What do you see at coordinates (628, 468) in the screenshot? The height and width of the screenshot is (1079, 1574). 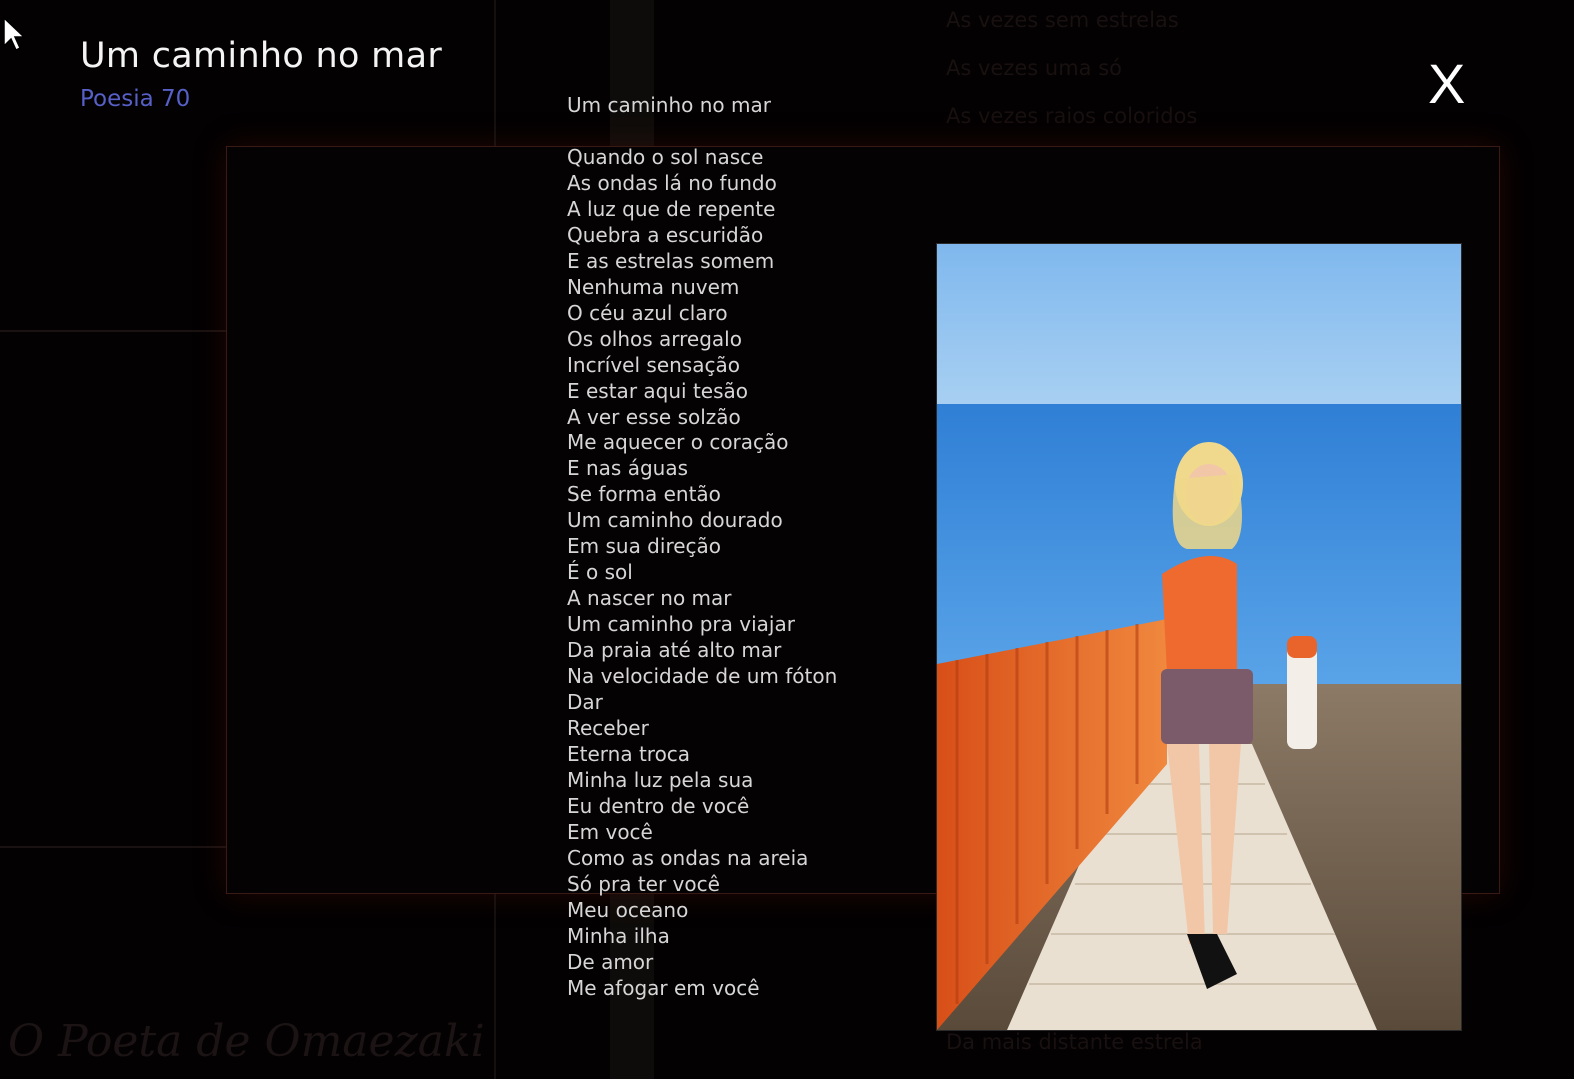 I see `poem-line: E nas águas` at bounding box center [628, 468].